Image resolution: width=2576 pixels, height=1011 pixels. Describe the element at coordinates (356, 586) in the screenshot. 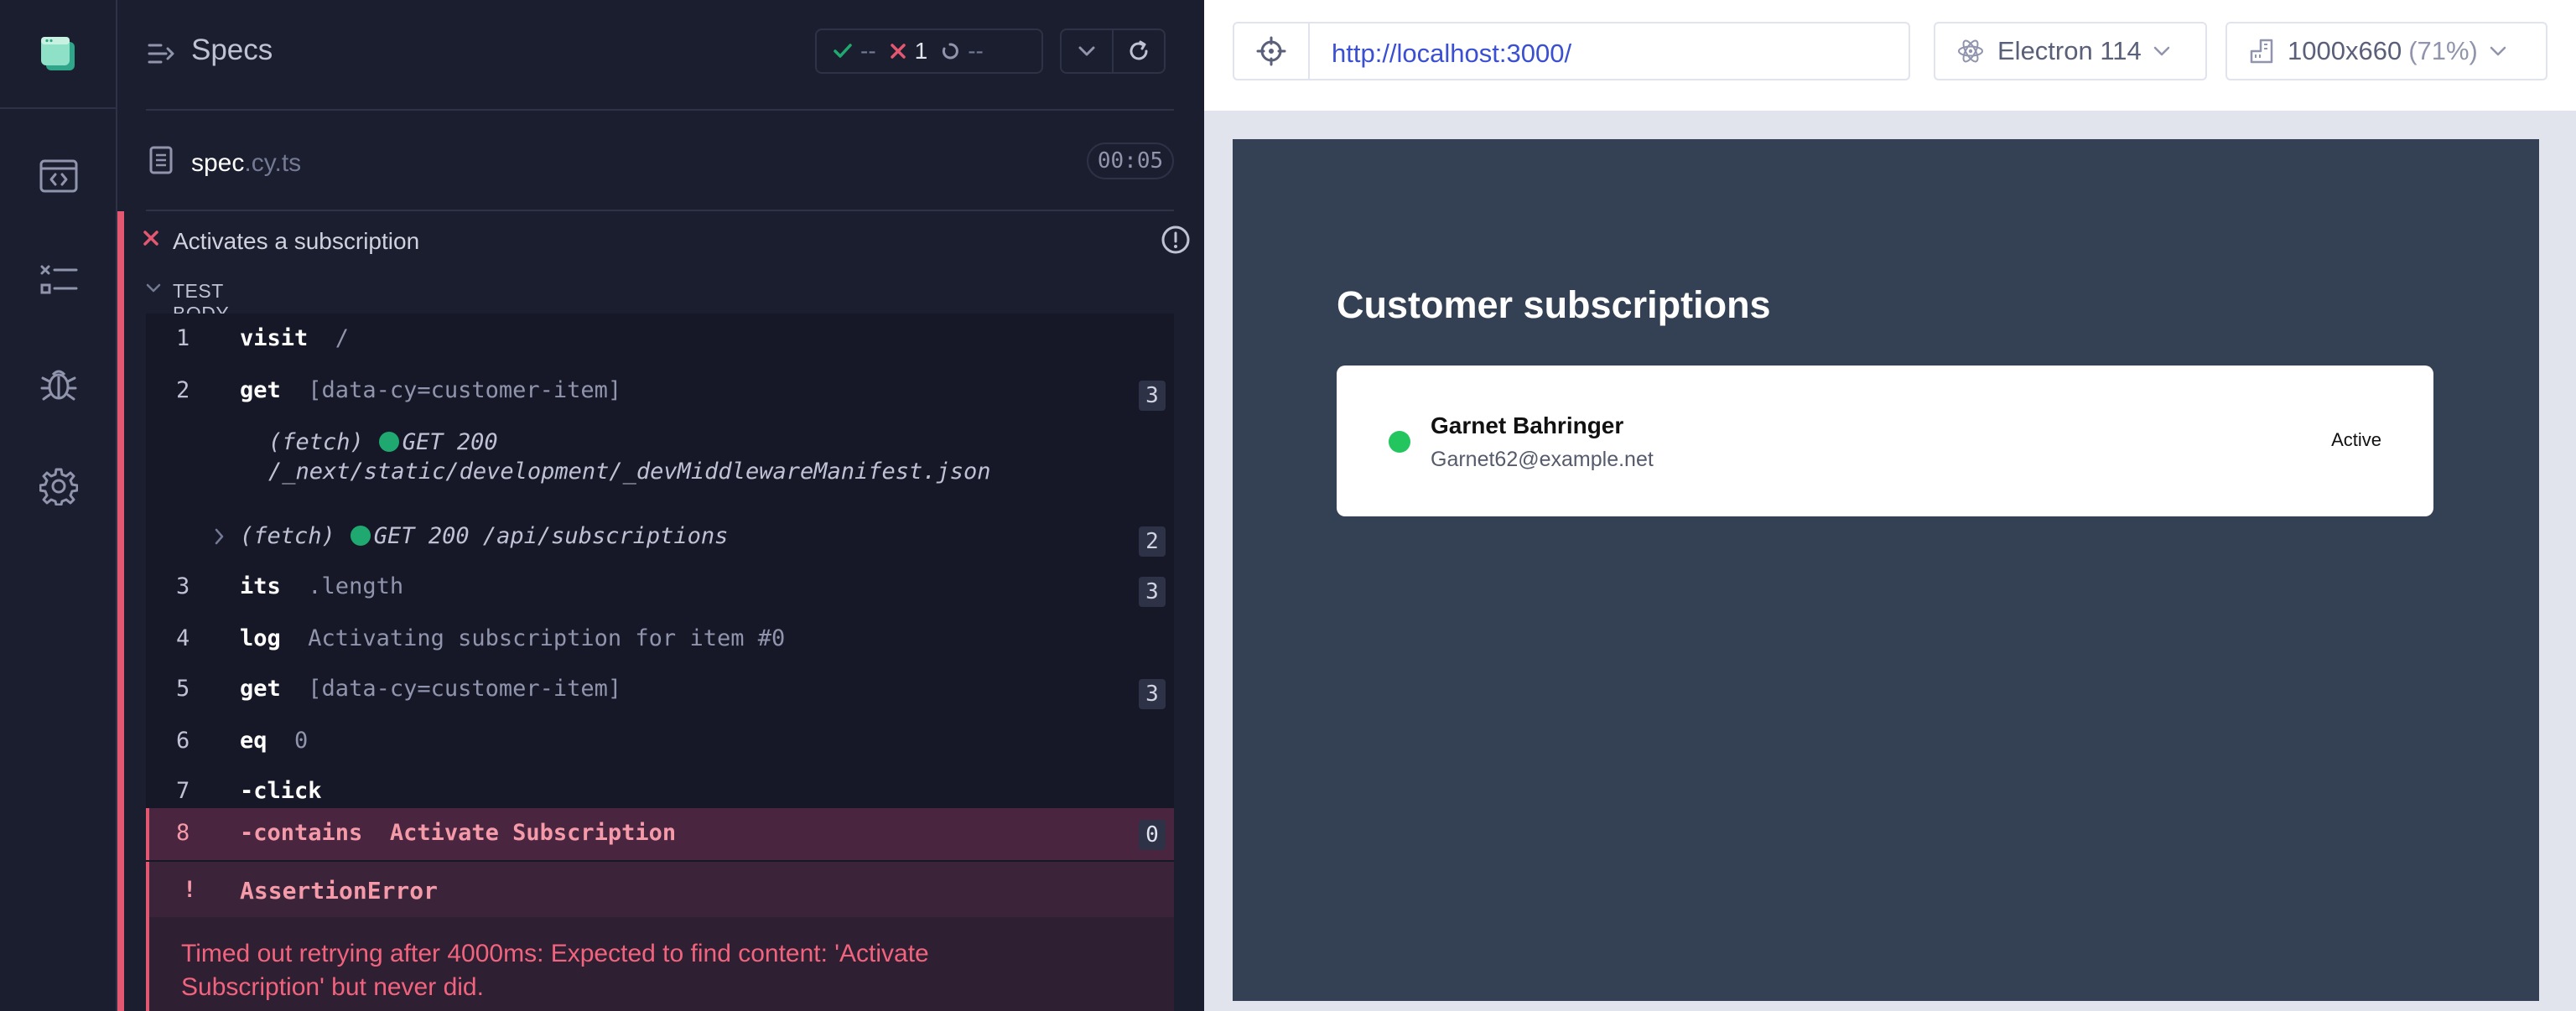

I see `command-message: .length` at that location.